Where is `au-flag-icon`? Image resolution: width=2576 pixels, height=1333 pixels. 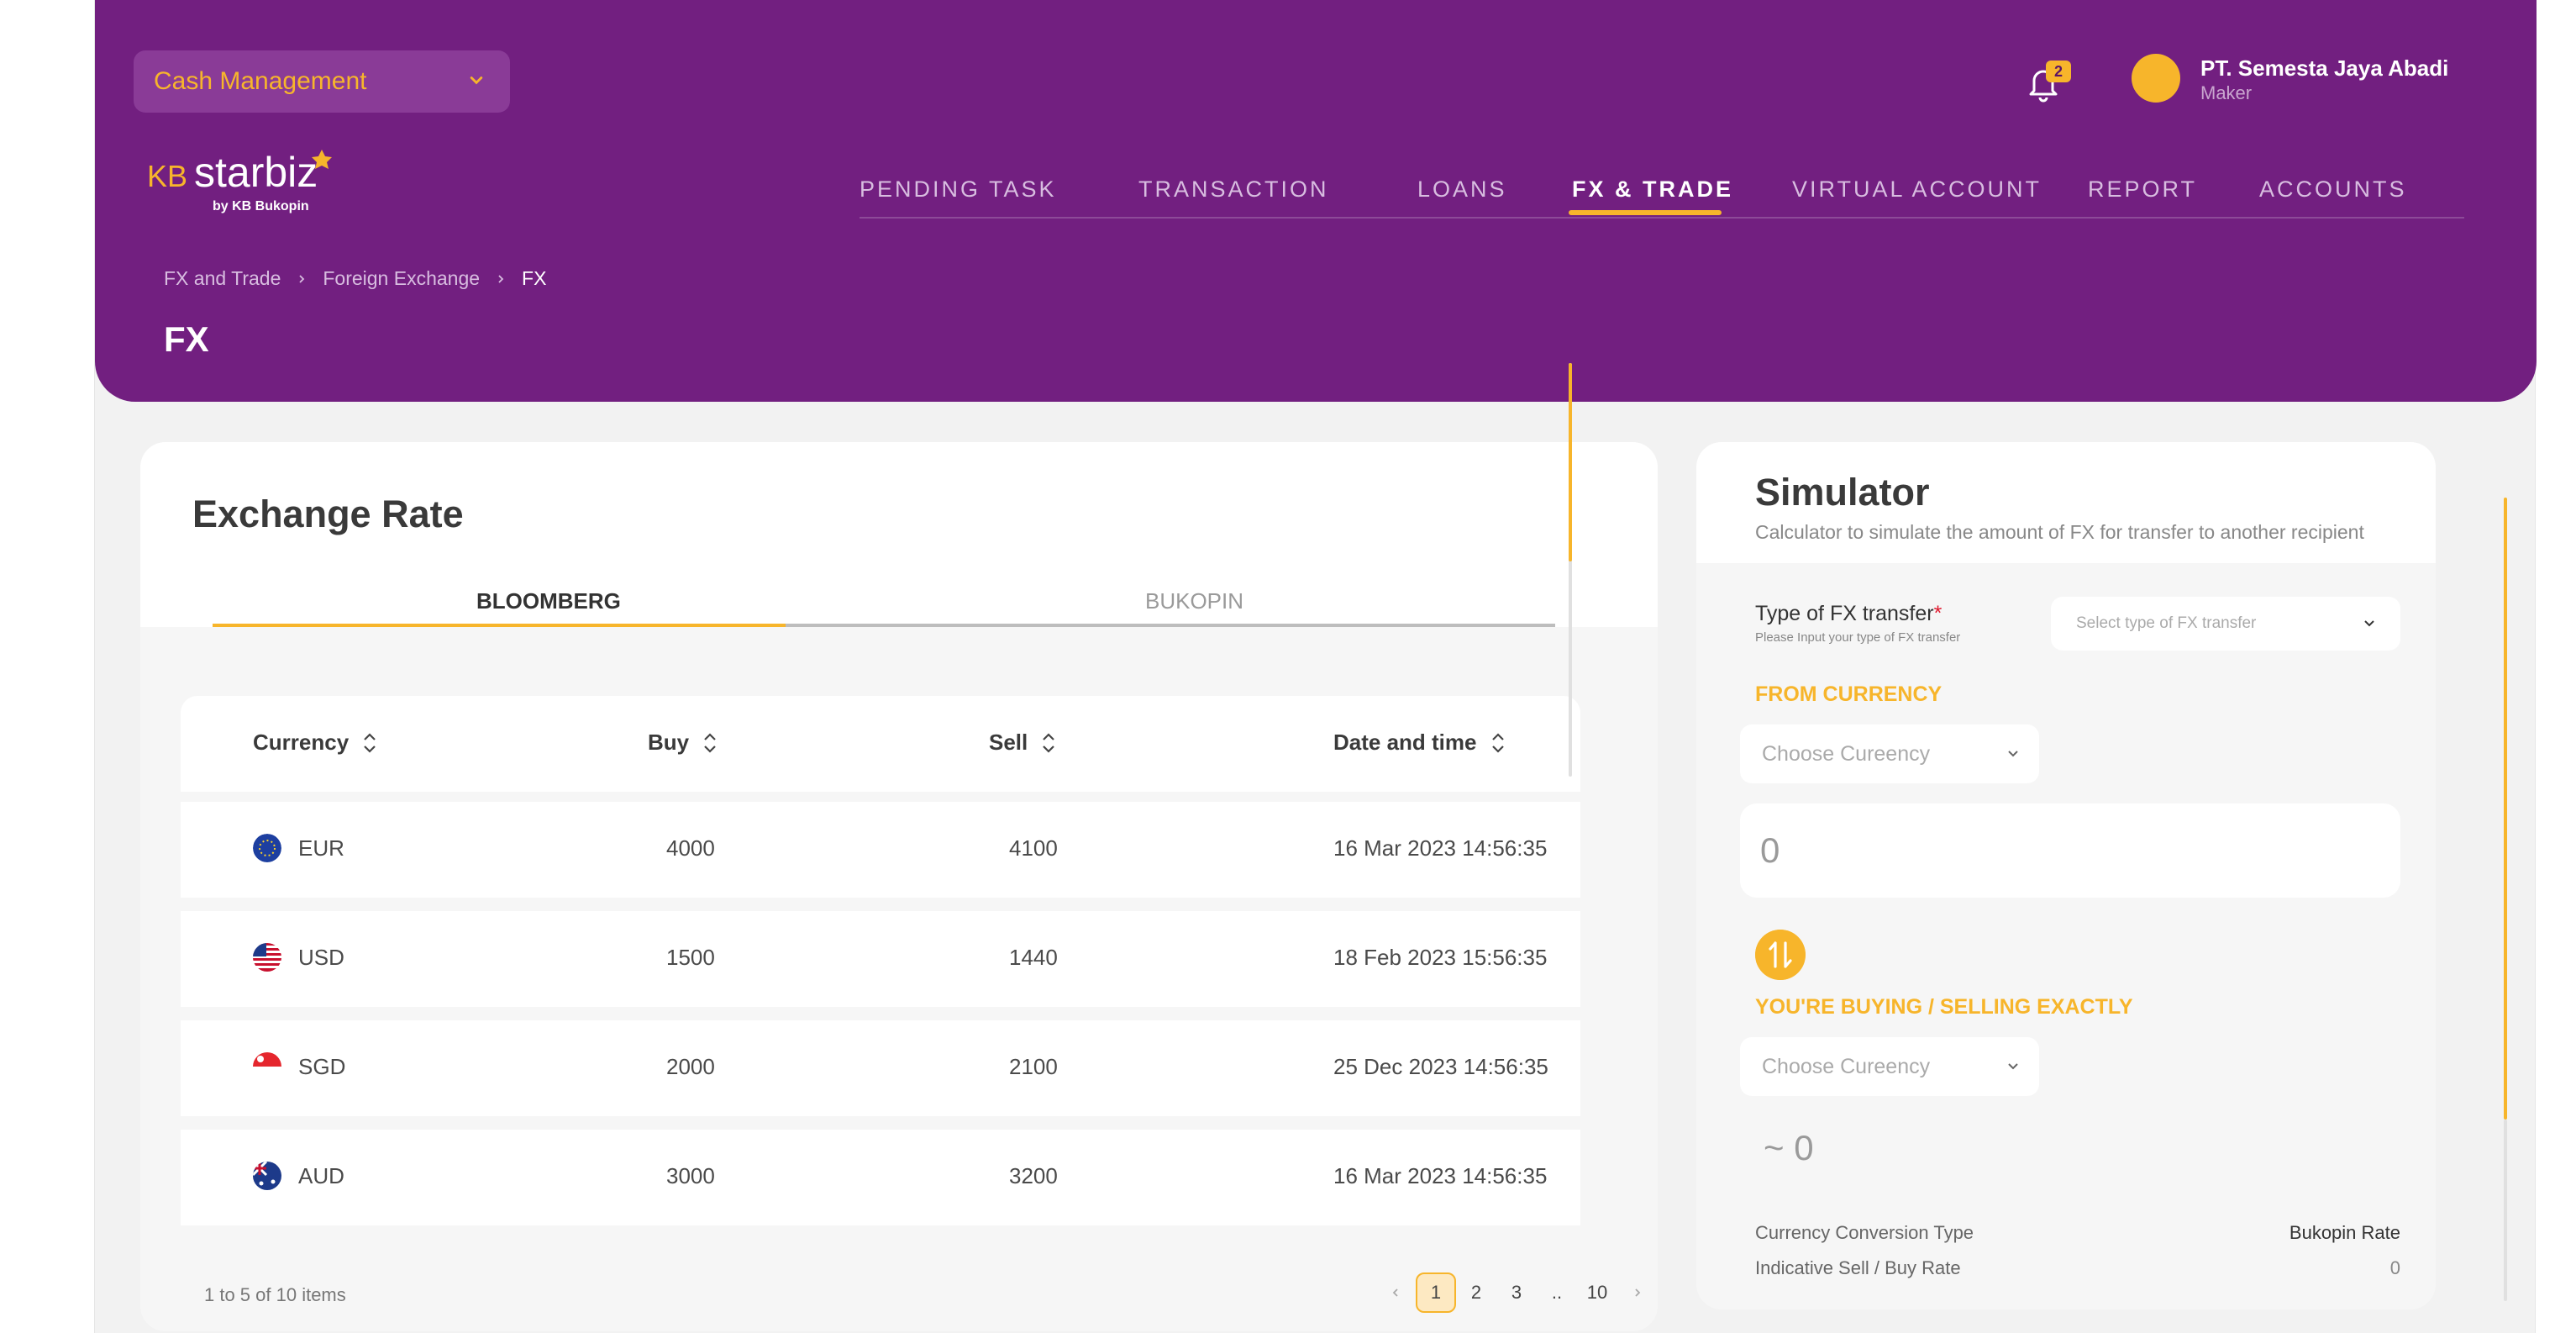
au-flag-icon is located at coordinates (267, 1176).